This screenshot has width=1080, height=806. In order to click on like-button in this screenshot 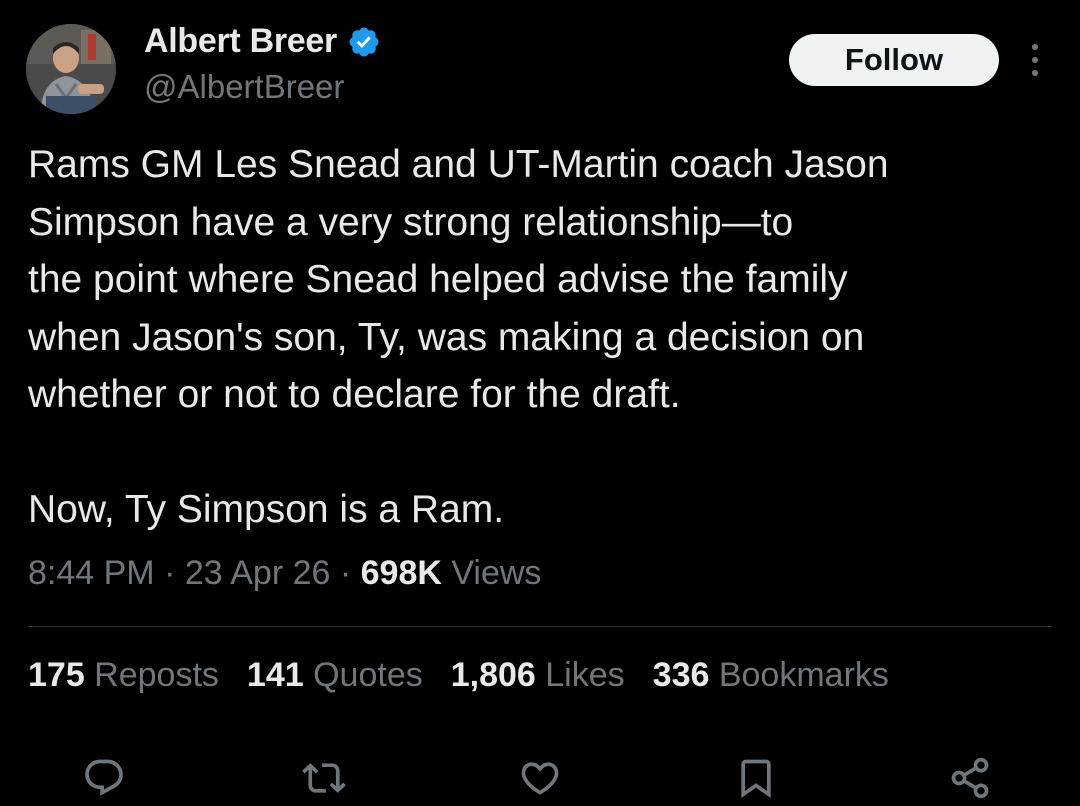, I will do `click(540, 778)`.